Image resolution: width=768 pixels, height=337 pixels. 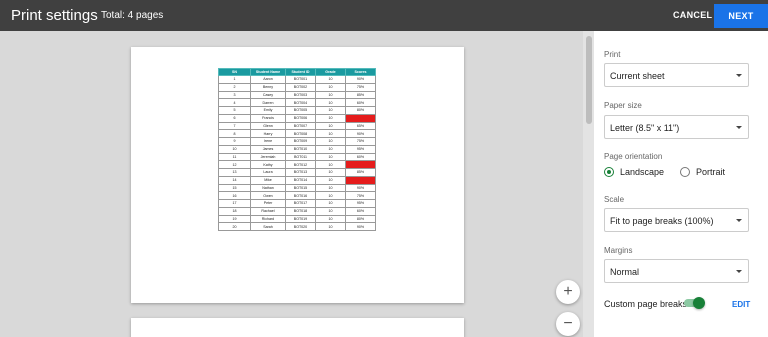 I want to click on margins-label: Margins, so click(x=618, y=250).